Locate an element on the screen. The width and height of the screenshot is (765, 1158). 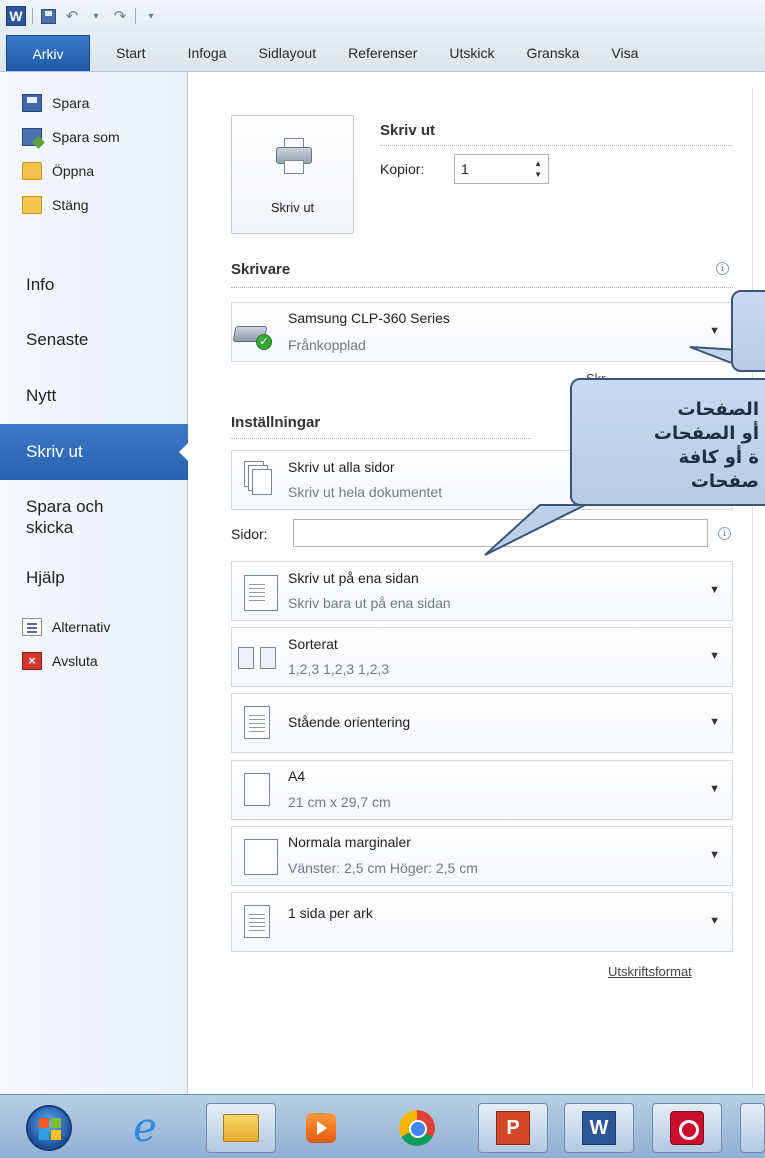
options-icon is located at coordinates (32, 627).